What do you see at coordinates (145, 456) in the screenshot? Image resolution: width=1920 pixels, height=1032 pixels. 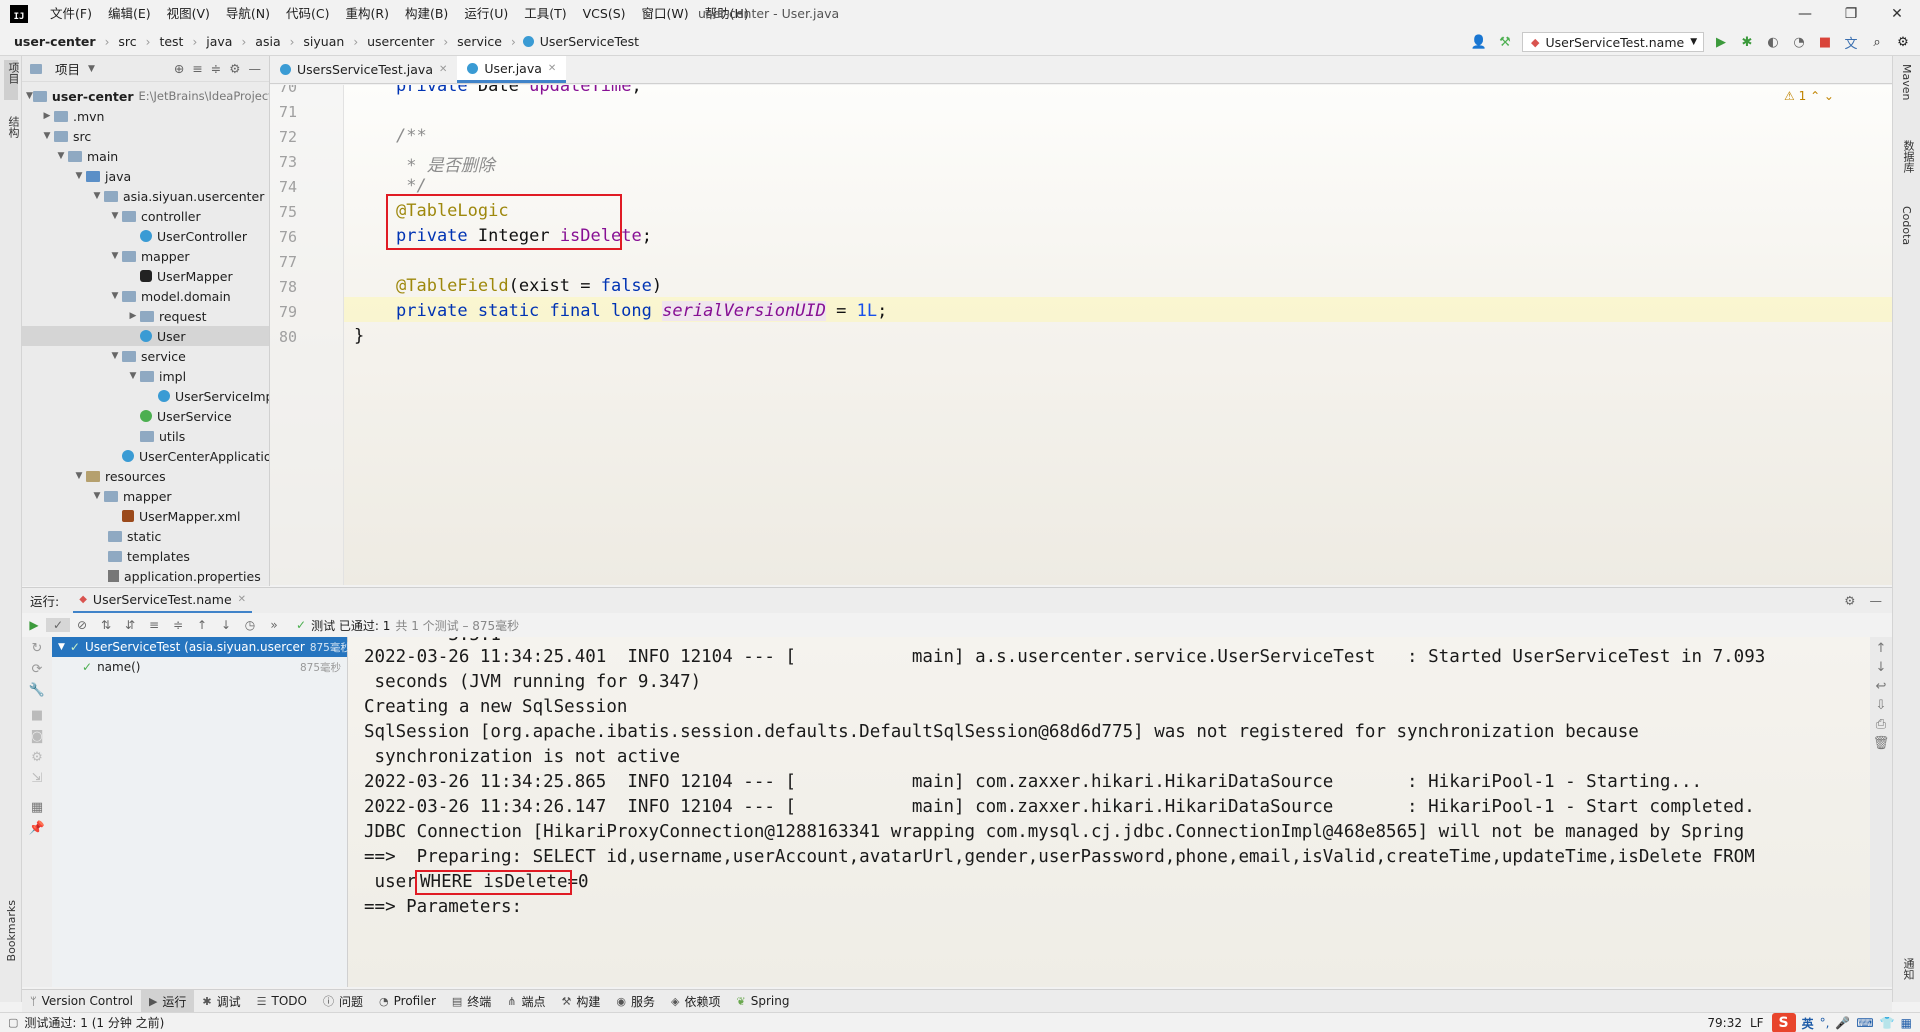 I see `tree-node-usercenterapplication: UserCenterApplication` at bounding box center [145, 456].